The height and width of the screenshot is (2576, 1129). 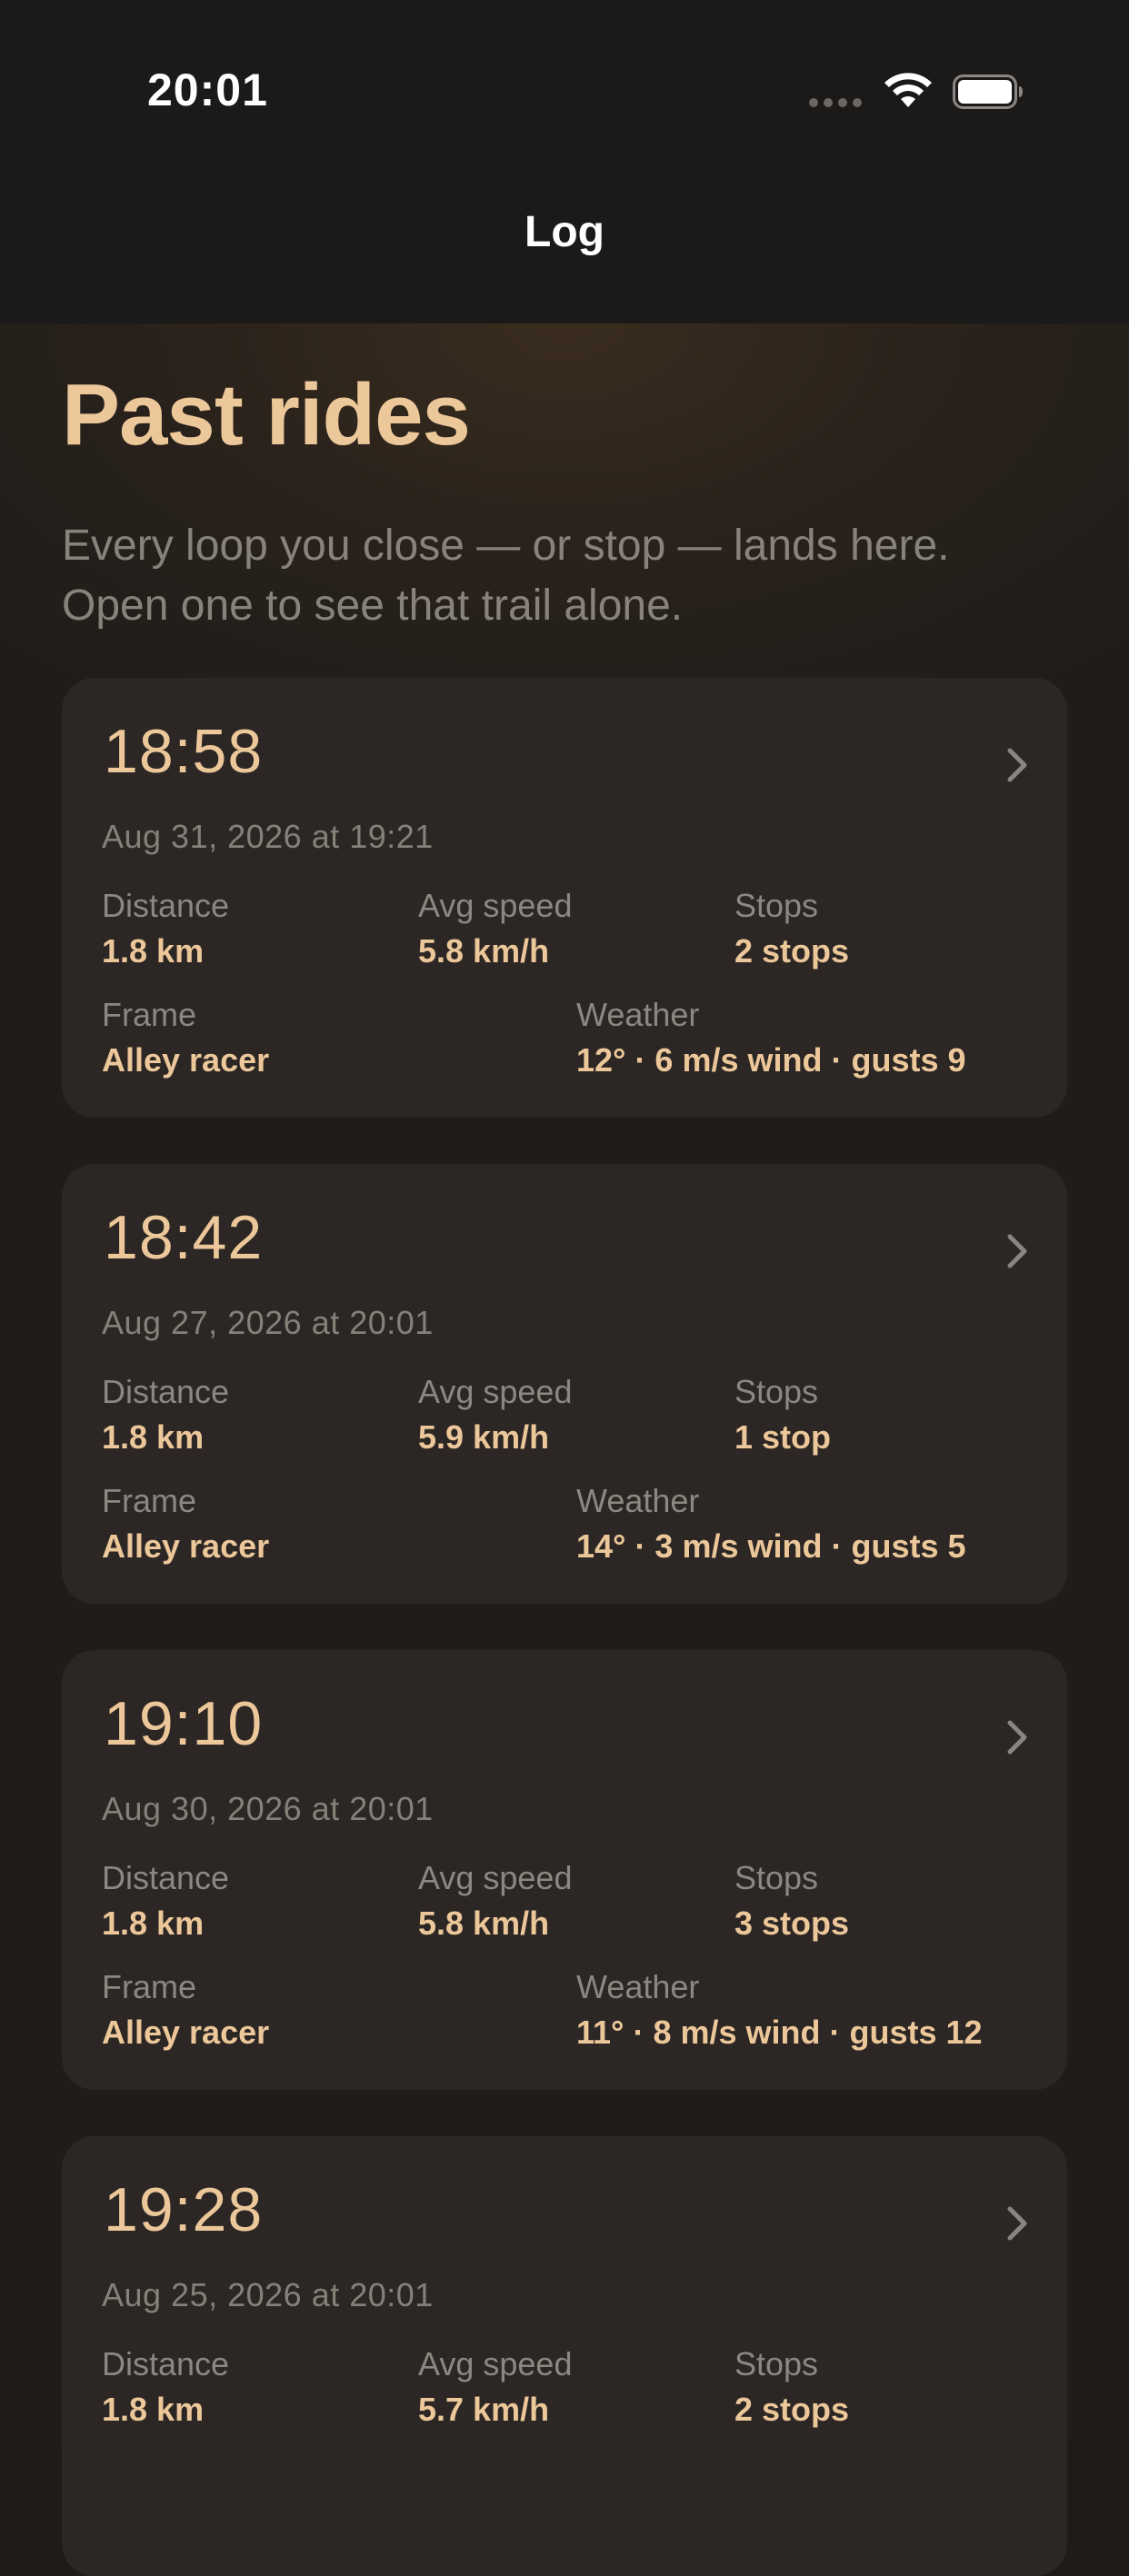 What do you see at coordinates (267, 414) in the screenshot?
I see `page-title: Past rides` at bounding box center [267, 414].